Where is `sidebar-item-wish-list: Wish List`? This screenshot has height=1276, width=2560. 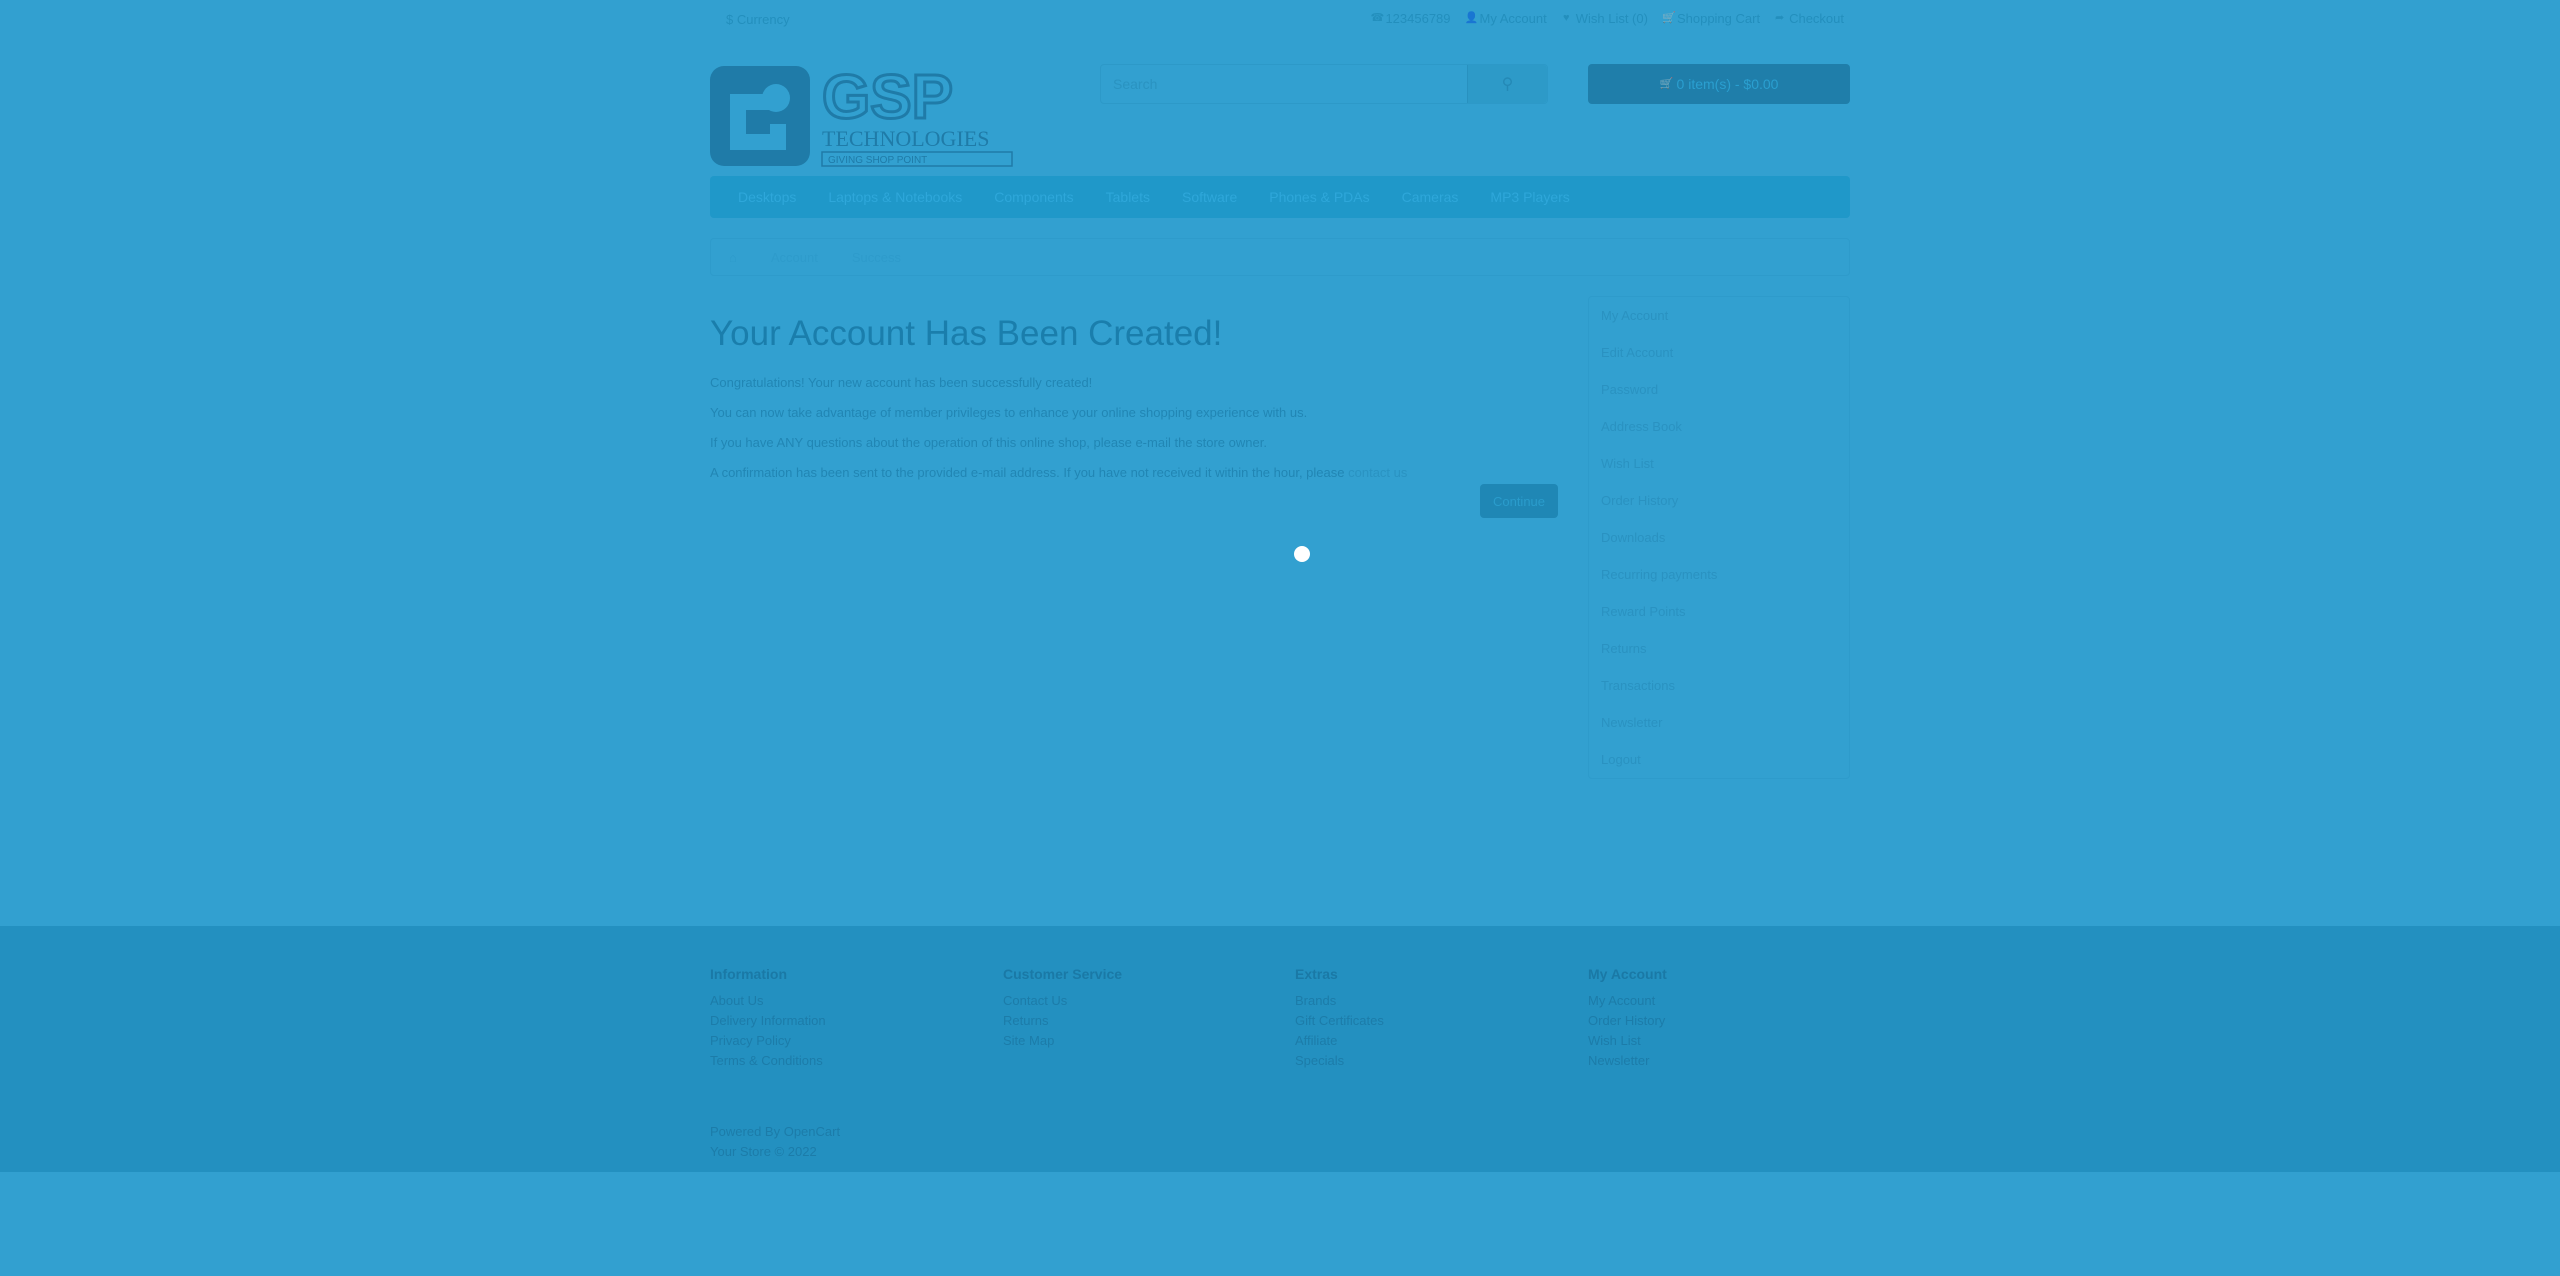
sidebar-item-wish-list: Wish List is located at coordinates (1719, 463).